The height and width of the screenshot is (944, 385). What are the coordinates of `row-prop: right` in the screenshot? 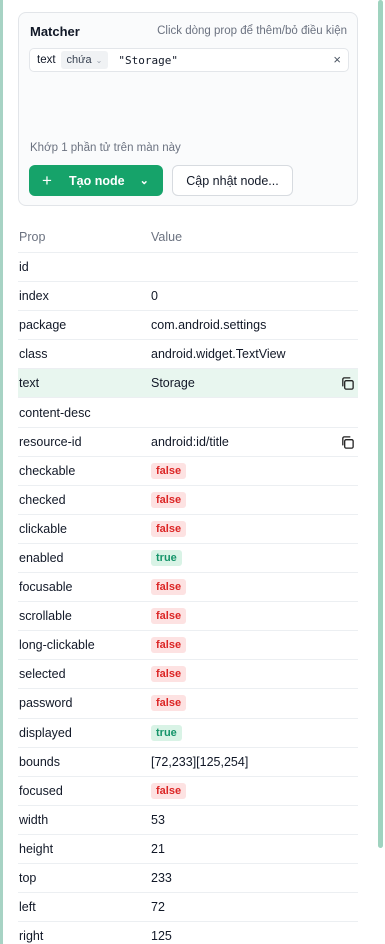 It's located at (31, 936).